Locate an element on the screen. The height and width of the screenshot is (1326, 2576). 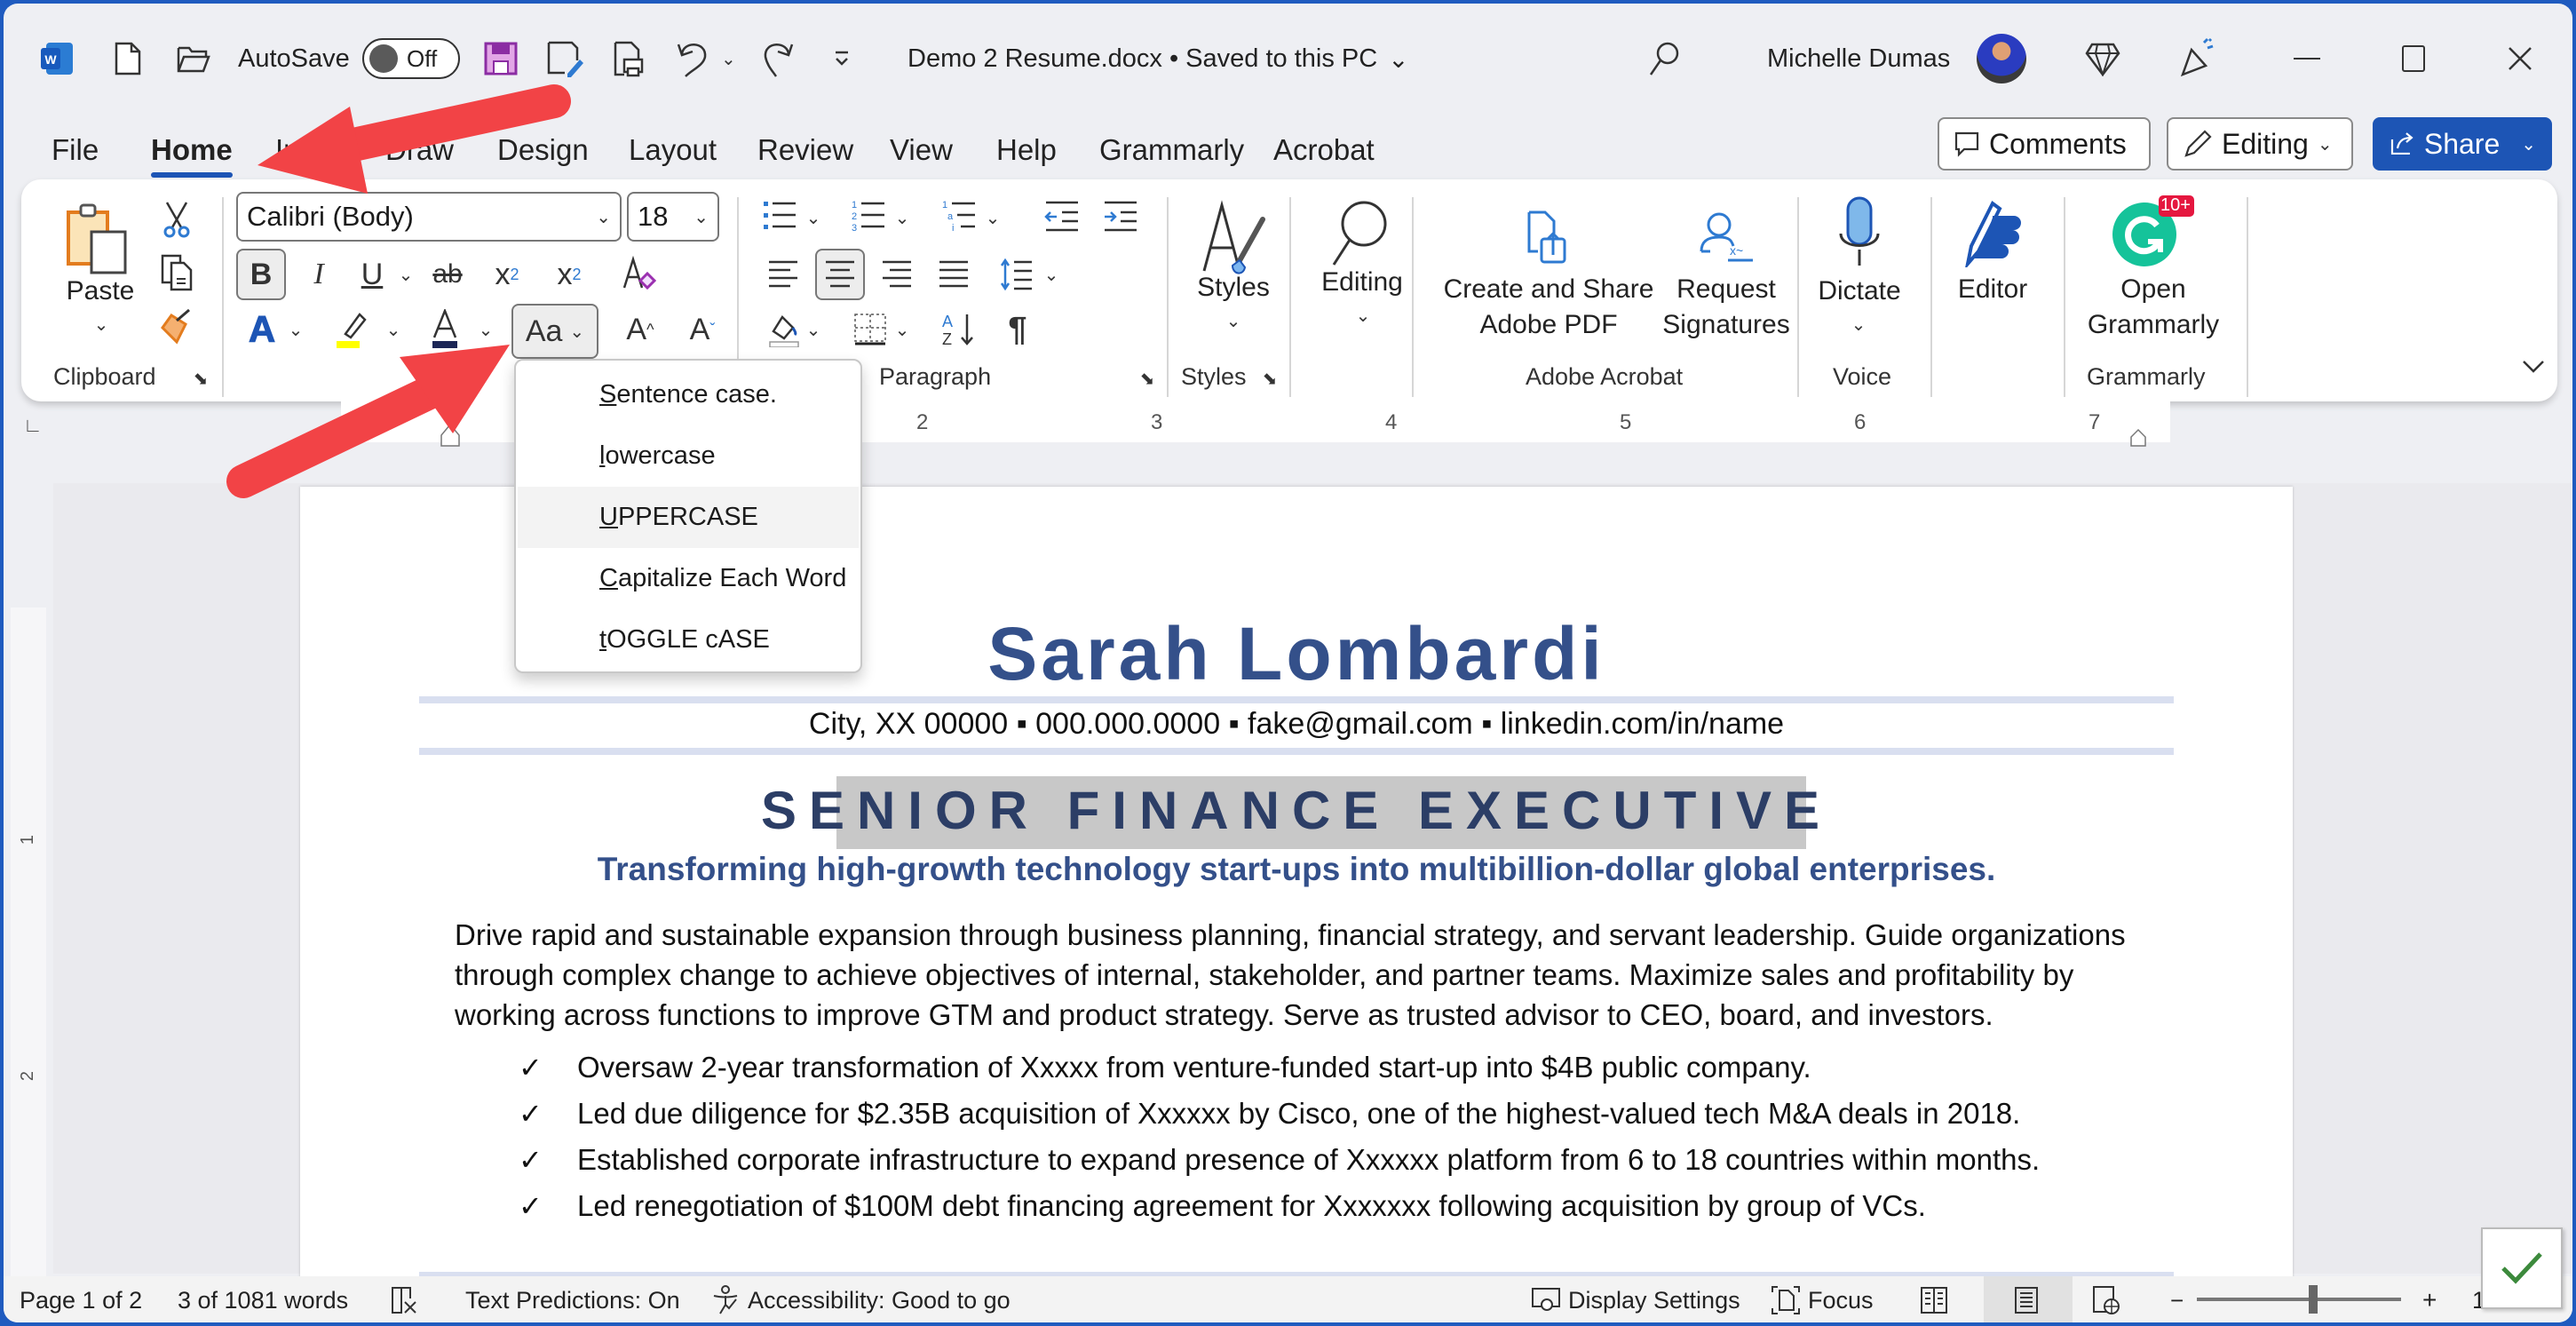
zoom-out-button: − is located at coordinates (2177, 1300).